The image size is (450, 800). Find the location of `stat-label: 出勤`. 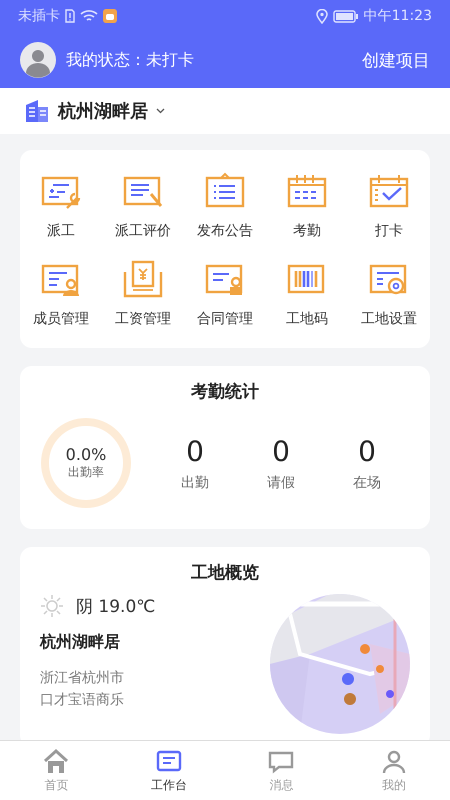

stat-label: 出勤 is located at coordinates (195, 483).